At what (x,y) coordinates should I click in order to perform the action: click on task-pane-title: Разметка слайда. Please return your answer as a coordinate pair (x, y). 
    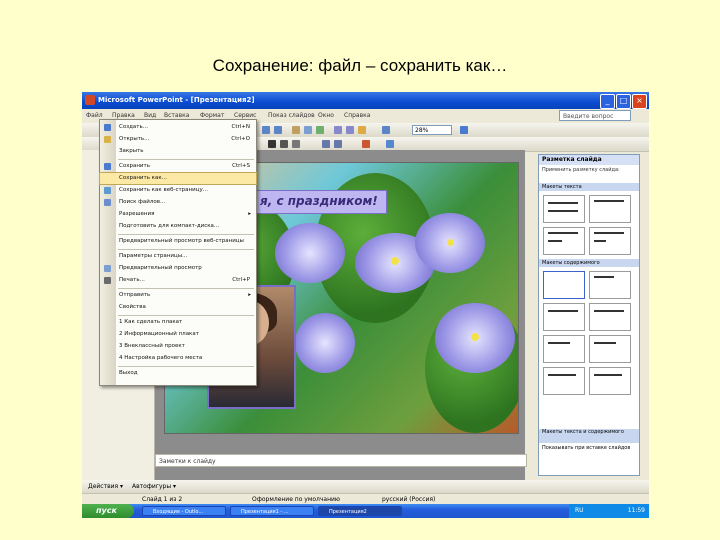
    Looking at the image, I should click on (589, 160).